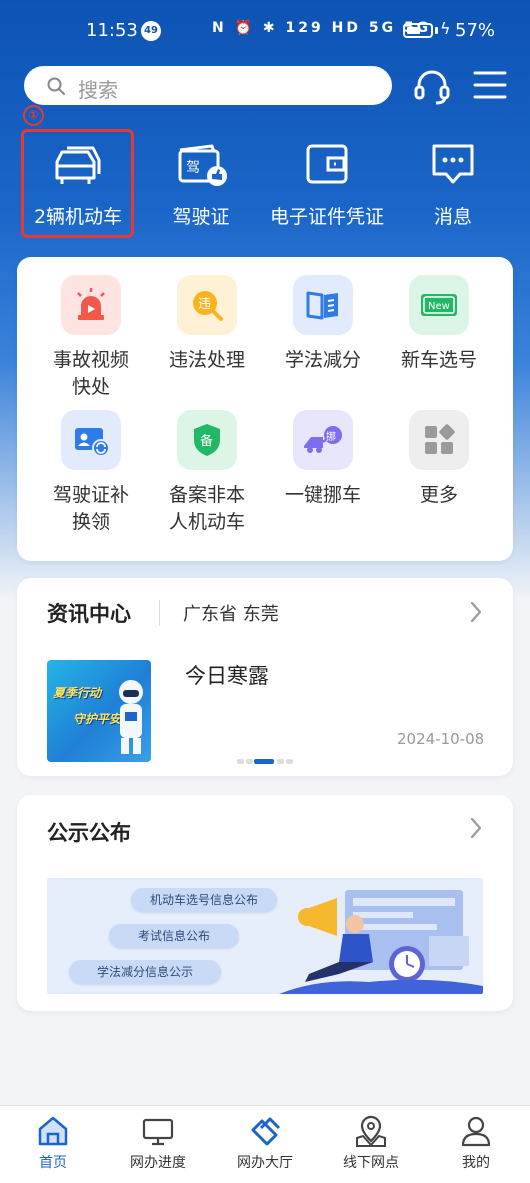  I want to click on notice-title: 公示公布, so click(89, 833).